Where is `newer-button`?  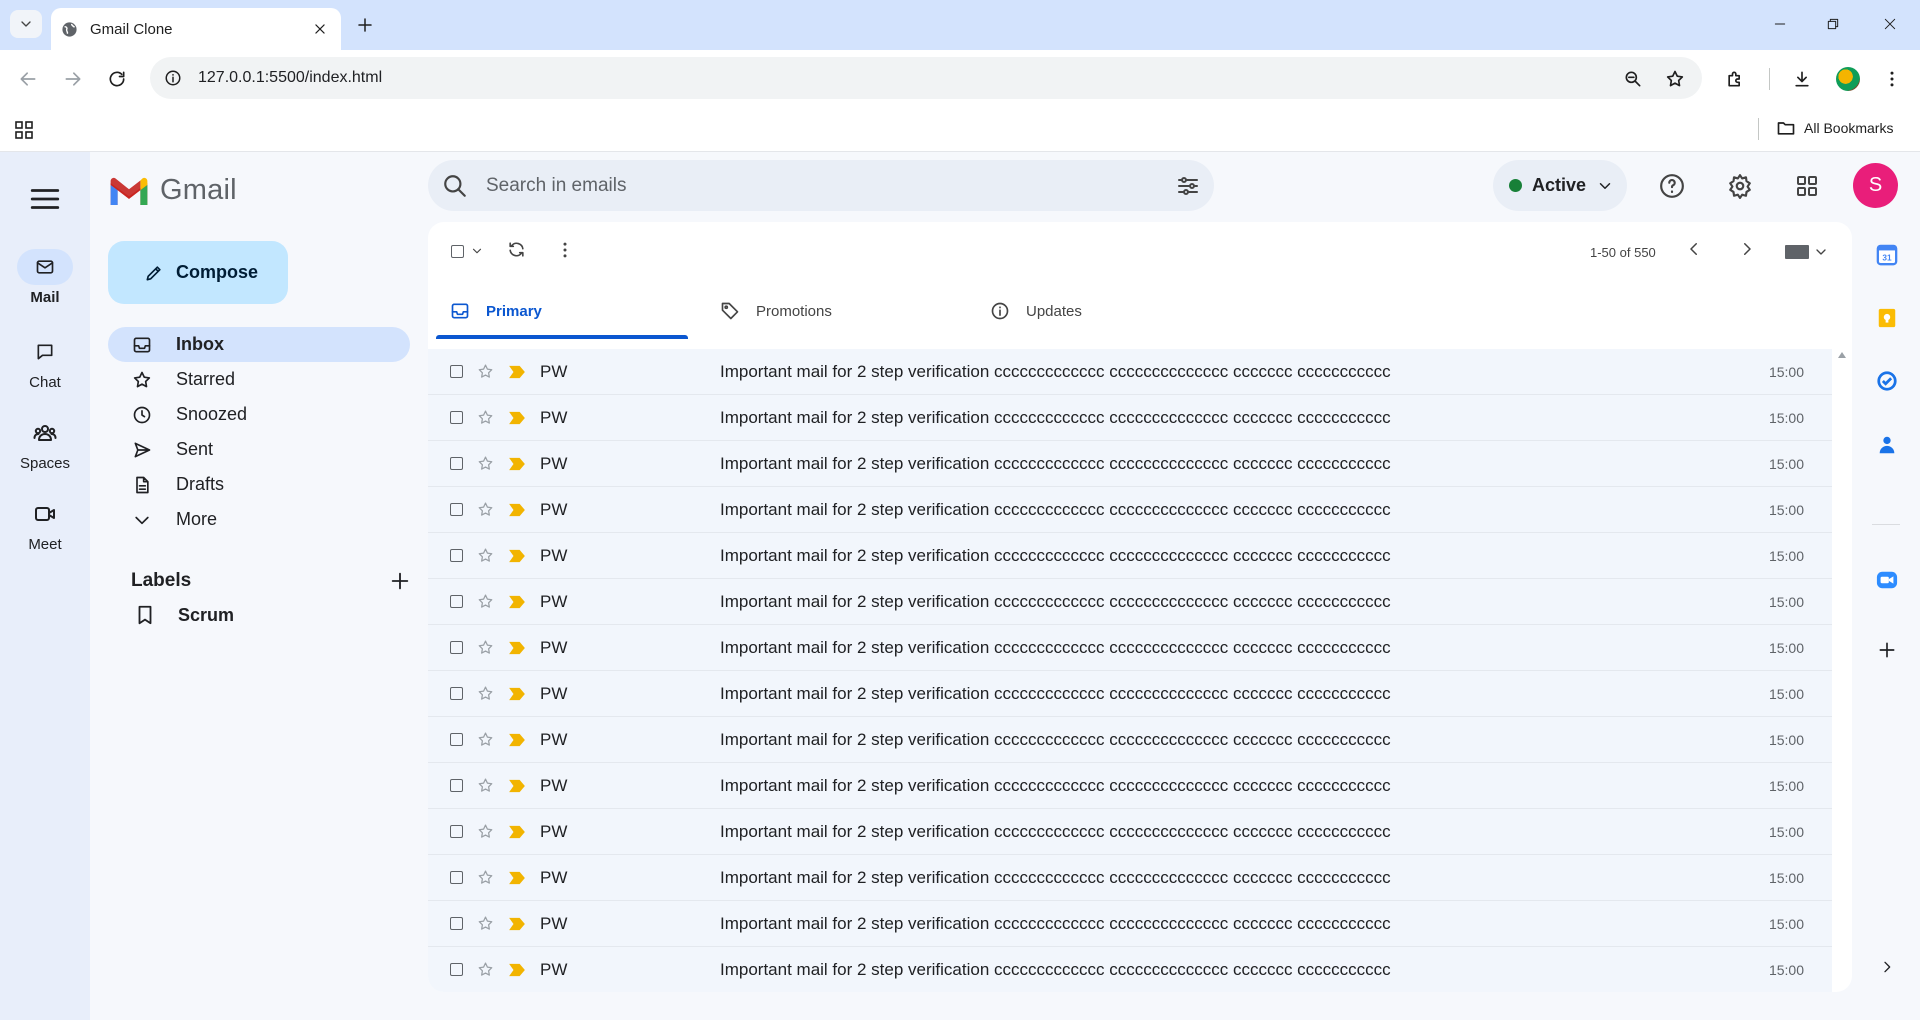 newer-button is located at coordinates (1747, 249).